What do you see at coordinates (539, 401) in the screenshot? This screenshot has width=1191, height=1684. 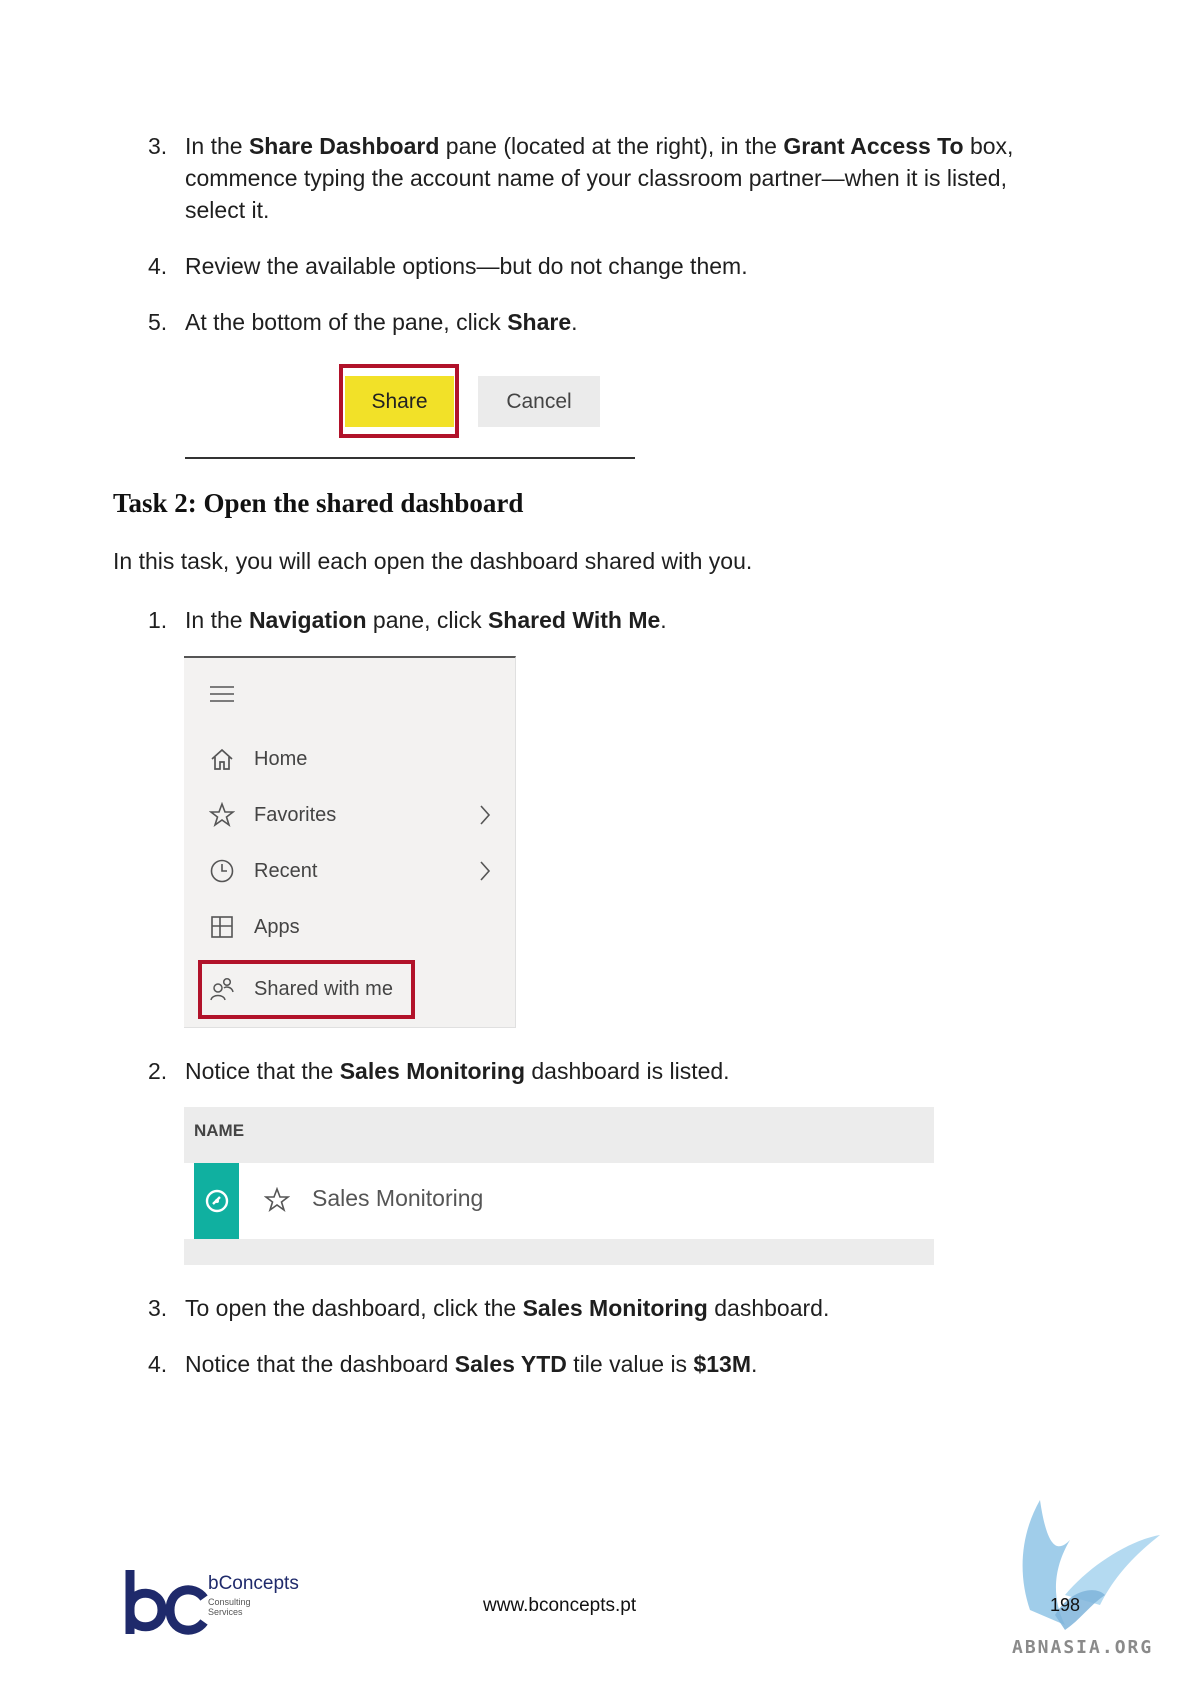 I see `cancel-button: Cancel` at bounding box center [539, 401].